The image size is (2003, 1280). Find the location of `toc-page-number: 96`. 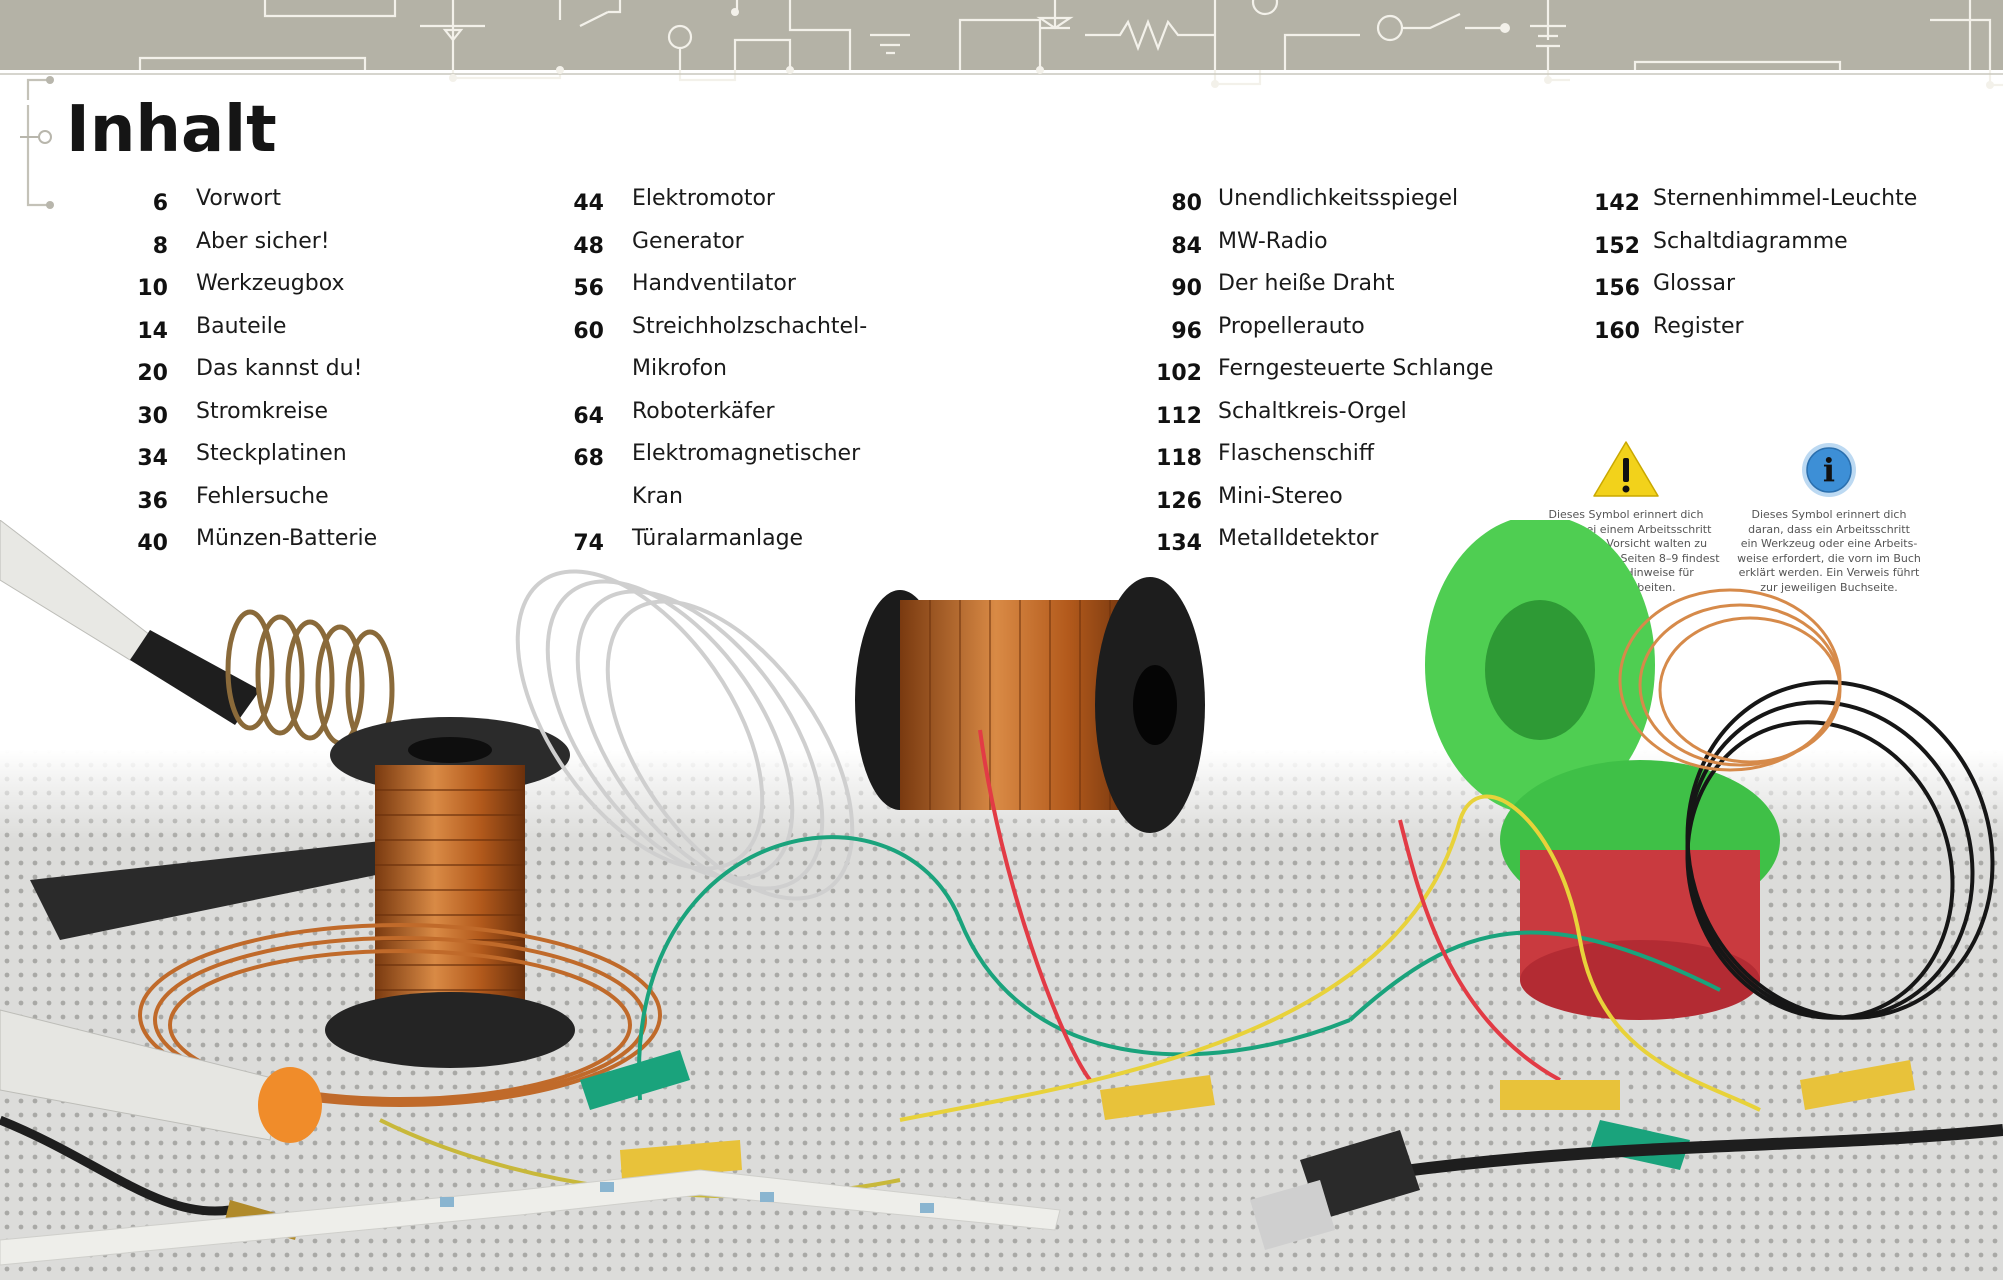

toc-page-number: 96 is located at coordinates (1186, 331).